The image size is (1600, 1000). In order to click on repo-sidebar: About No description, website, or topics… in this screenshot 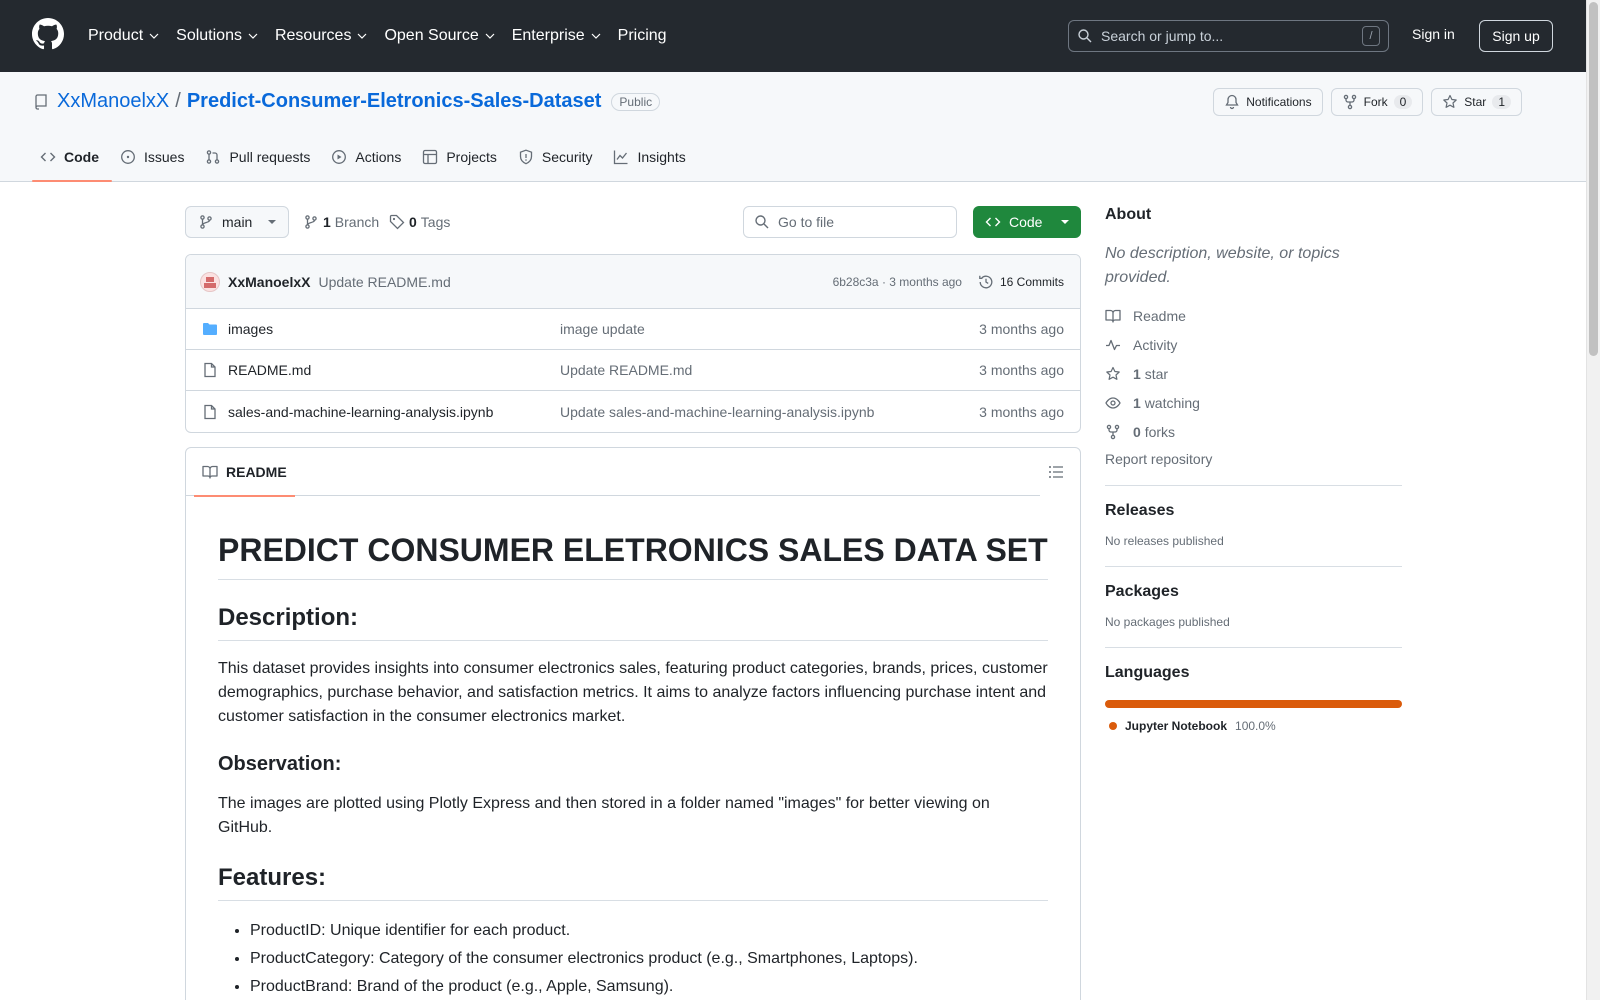, I will do `click(1253, 469)`.